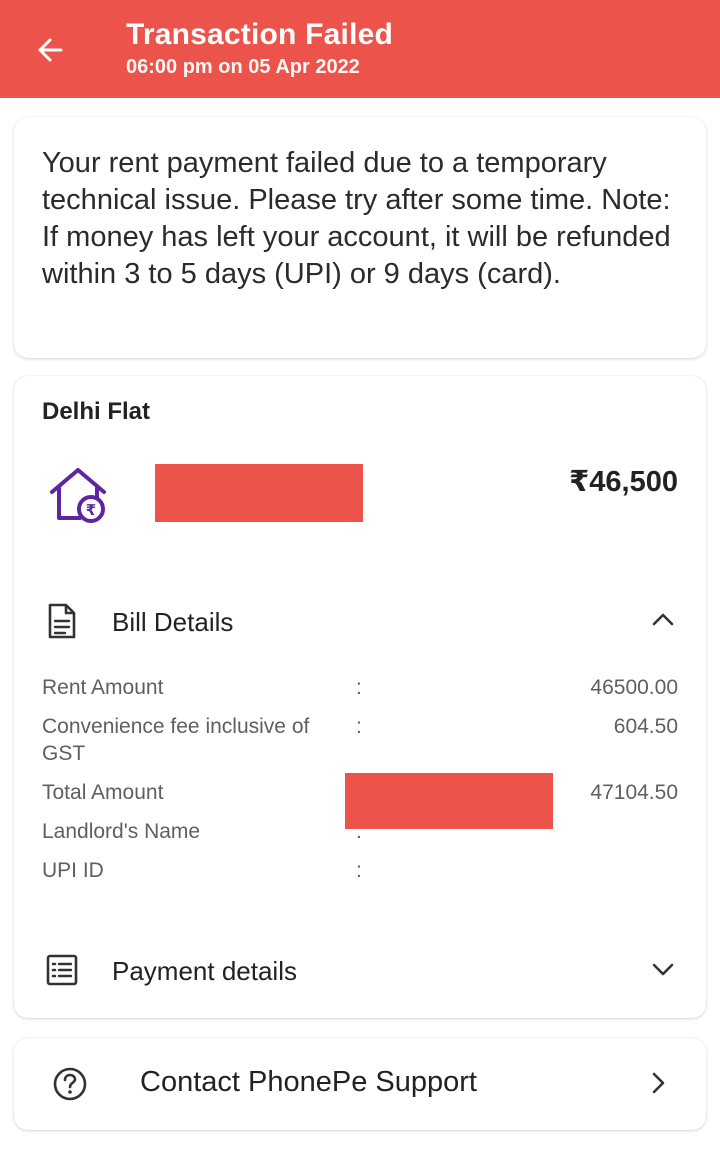  Describe the element at coordinates (62, 621) in the screenshot. I see `document-icon` at that location.